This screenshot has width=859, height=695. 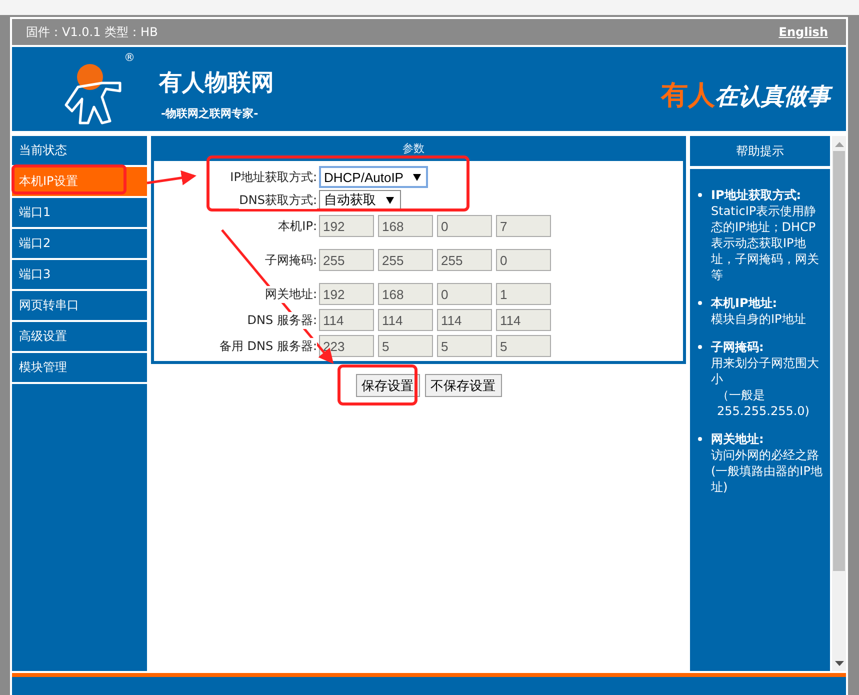 What do you see at coordinates (273, 177) in the screenshot?
I see `field-label: IP地址获取方式:` at bounding box center [273, 177].